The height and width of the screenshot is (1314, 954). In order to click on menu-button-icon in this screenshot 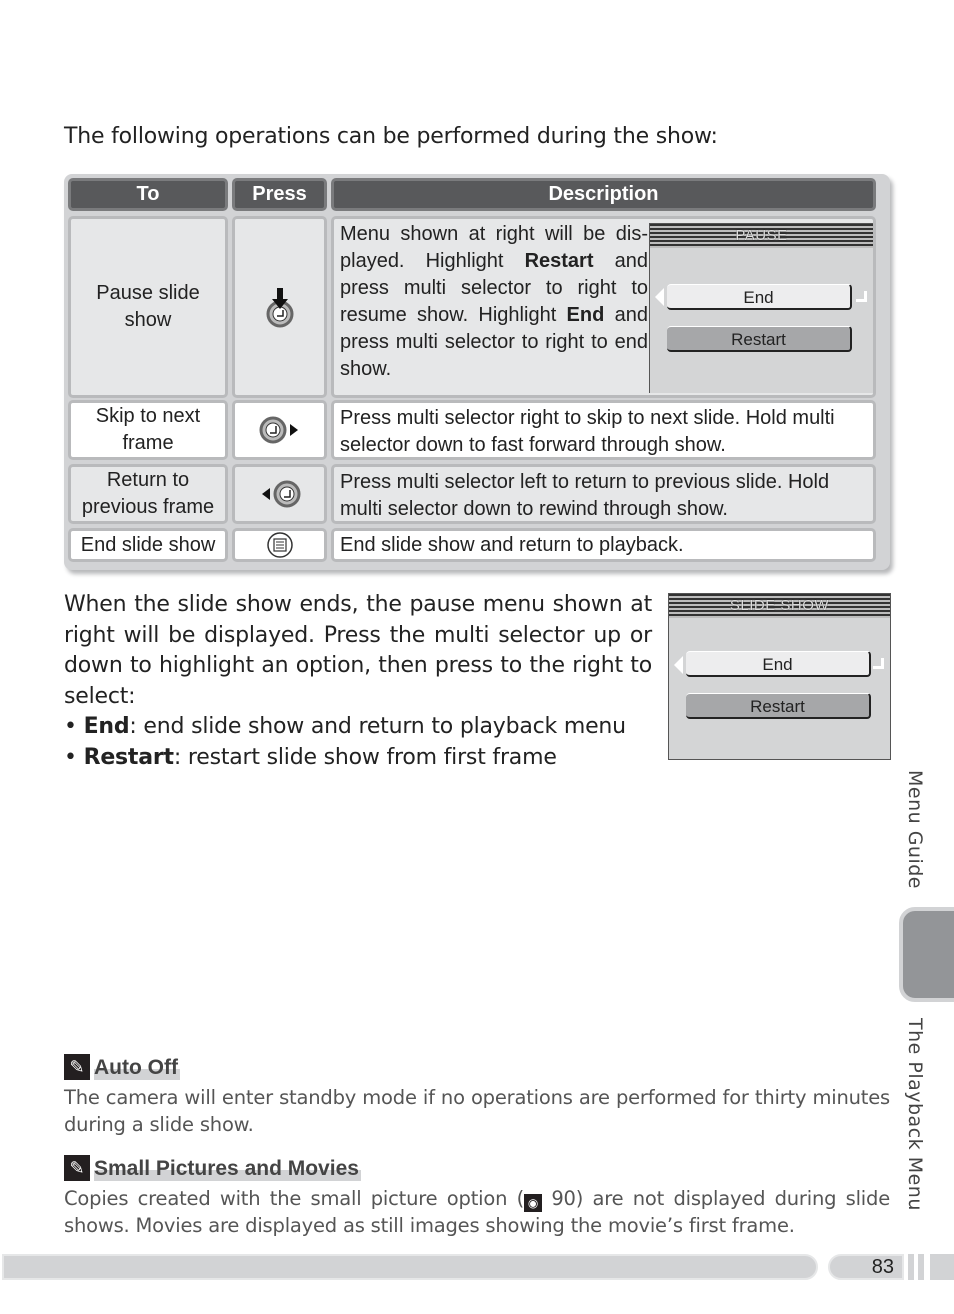, I will do `click(279, 545)`.